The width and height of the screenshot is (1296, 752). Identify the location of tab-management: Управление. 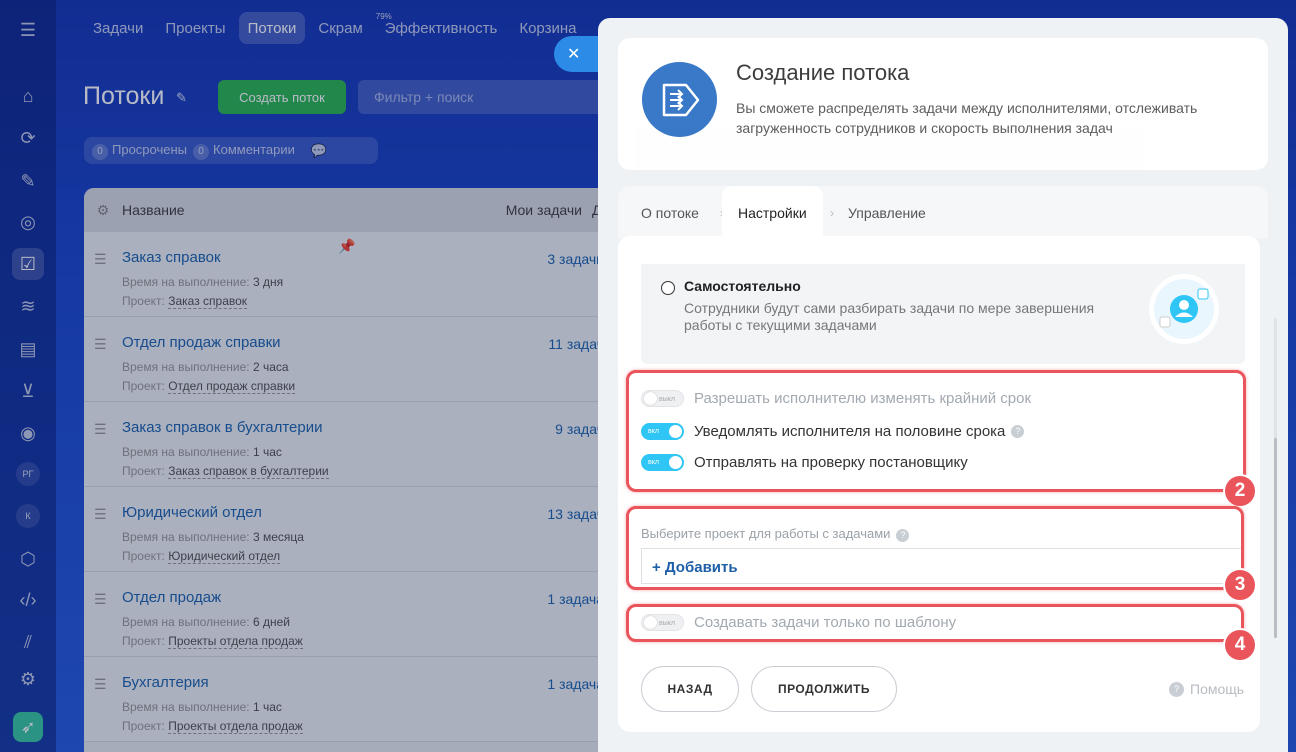
(887, 212).